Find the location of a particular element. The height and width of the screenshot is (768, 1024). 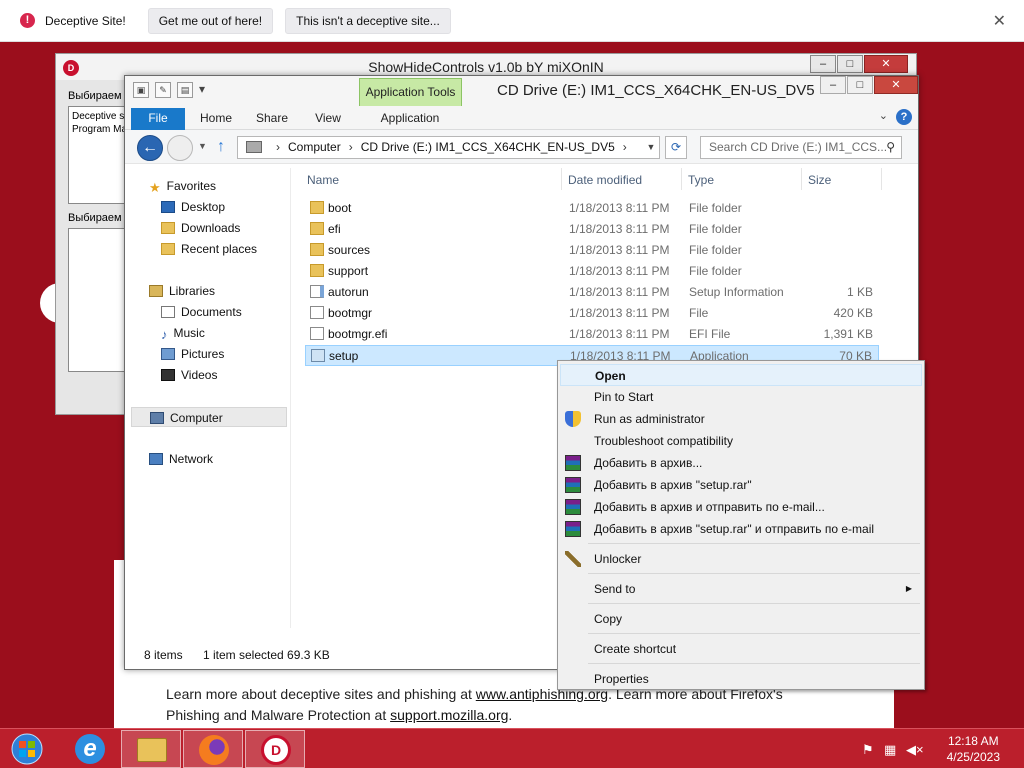

winrar-icon is located at coordinates (573, 485).